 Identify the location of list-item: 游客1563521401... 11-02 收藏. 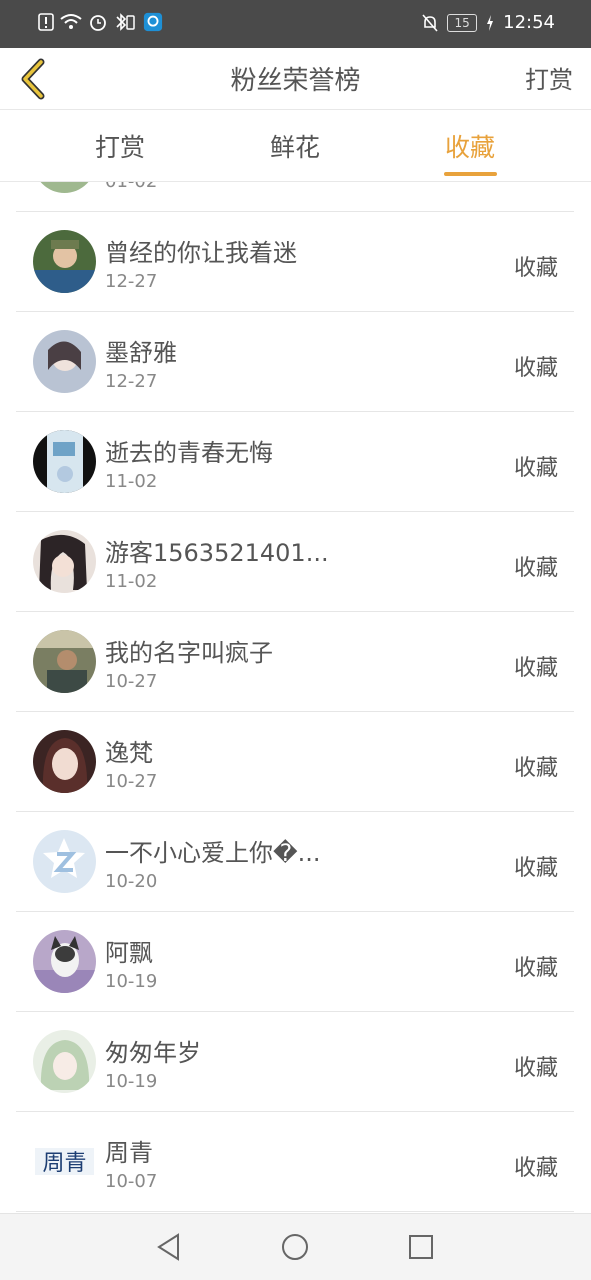
(295, 562).